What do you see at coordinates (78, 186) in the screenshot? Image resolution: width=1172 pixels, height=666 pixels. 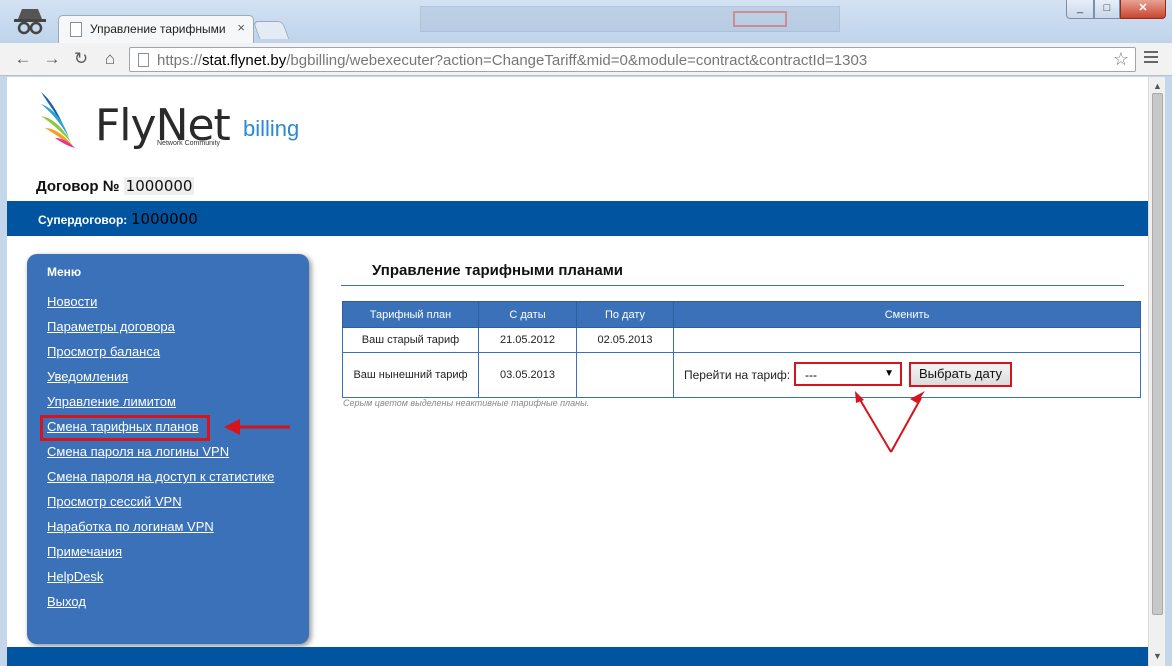 I see `contract-label: Договор №` at bounding box center [78, 186].